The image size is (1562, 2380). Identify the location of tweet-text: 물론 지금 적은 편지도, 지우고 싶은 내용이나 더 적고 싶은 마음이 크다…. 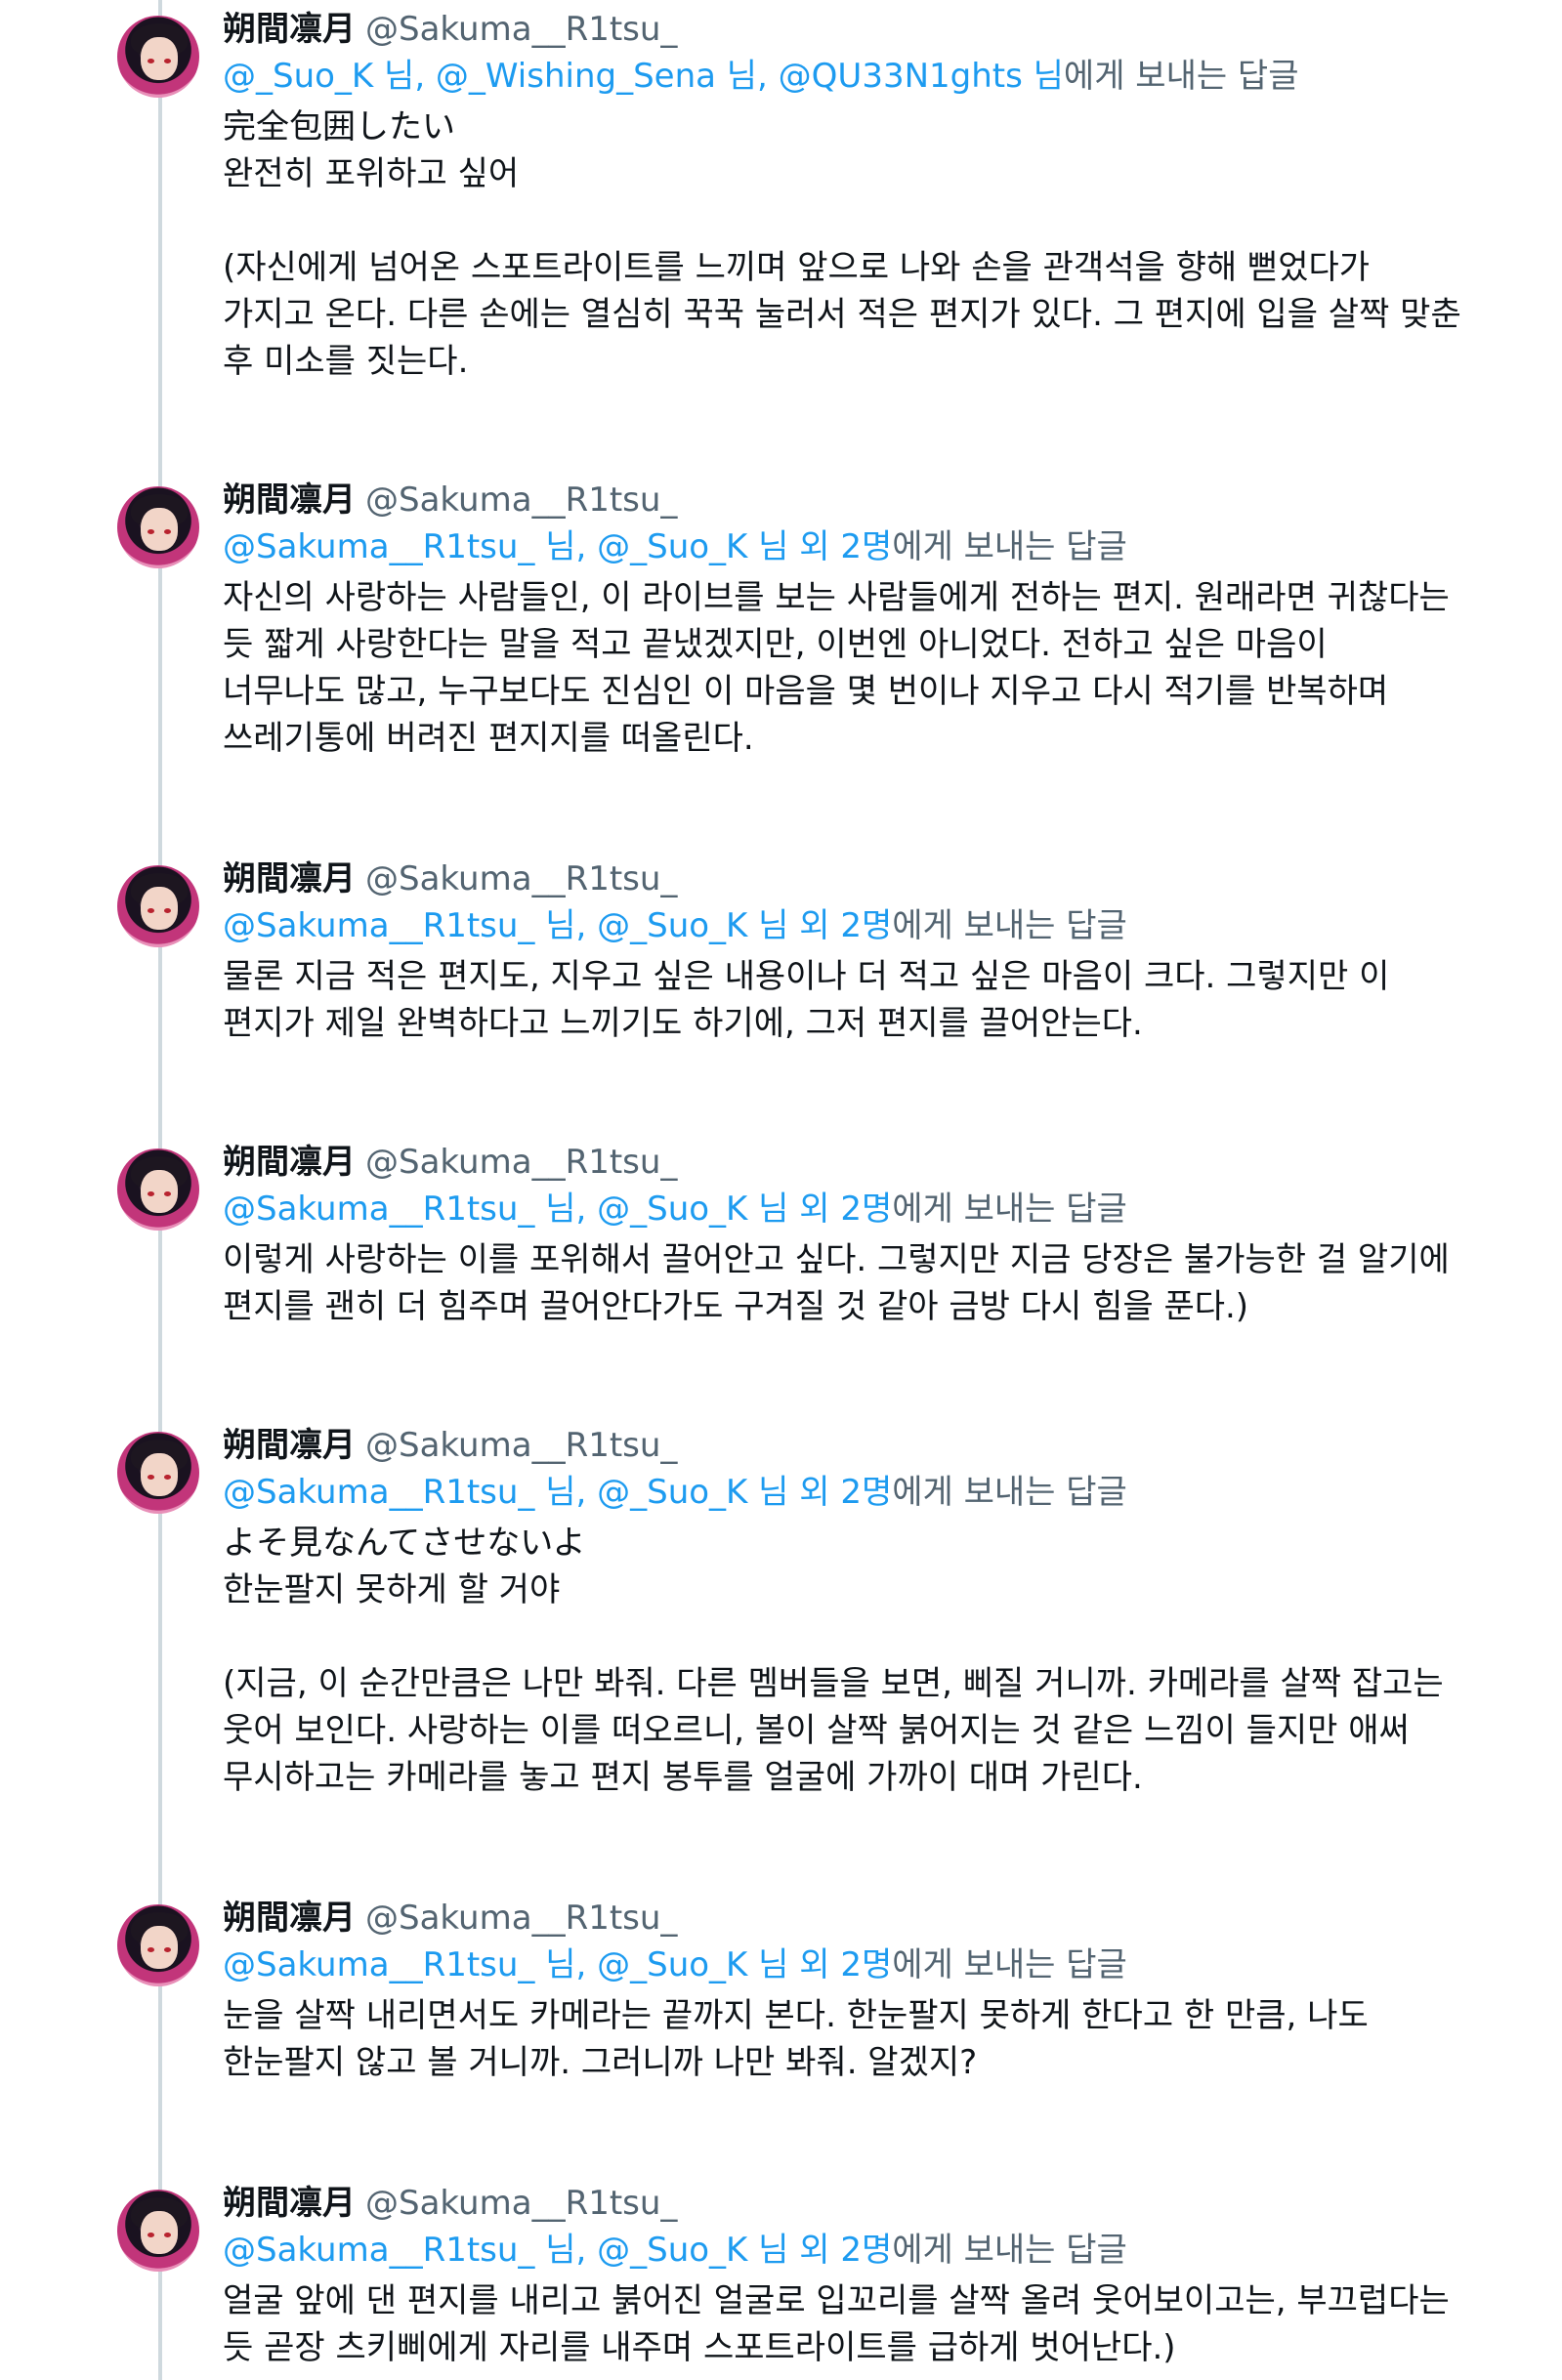
(806, 1000).